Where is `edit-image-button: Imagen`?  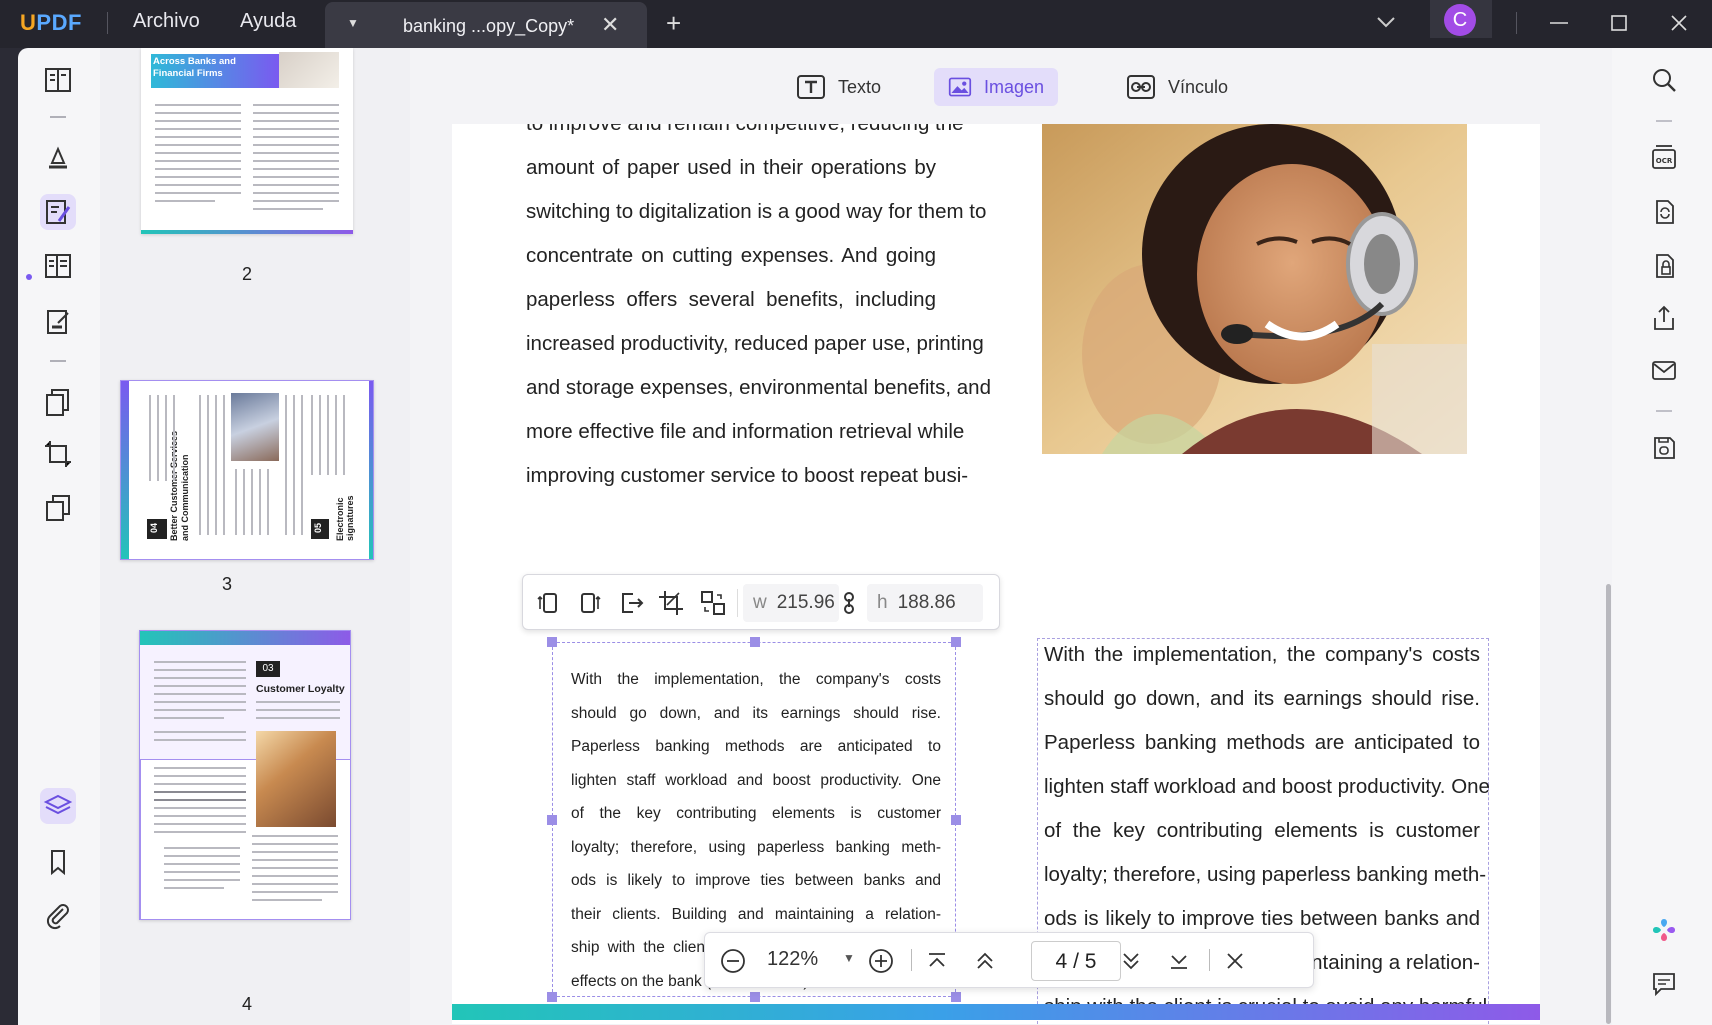 edit-image-button: Imagen is located at coordinates (996, 87).